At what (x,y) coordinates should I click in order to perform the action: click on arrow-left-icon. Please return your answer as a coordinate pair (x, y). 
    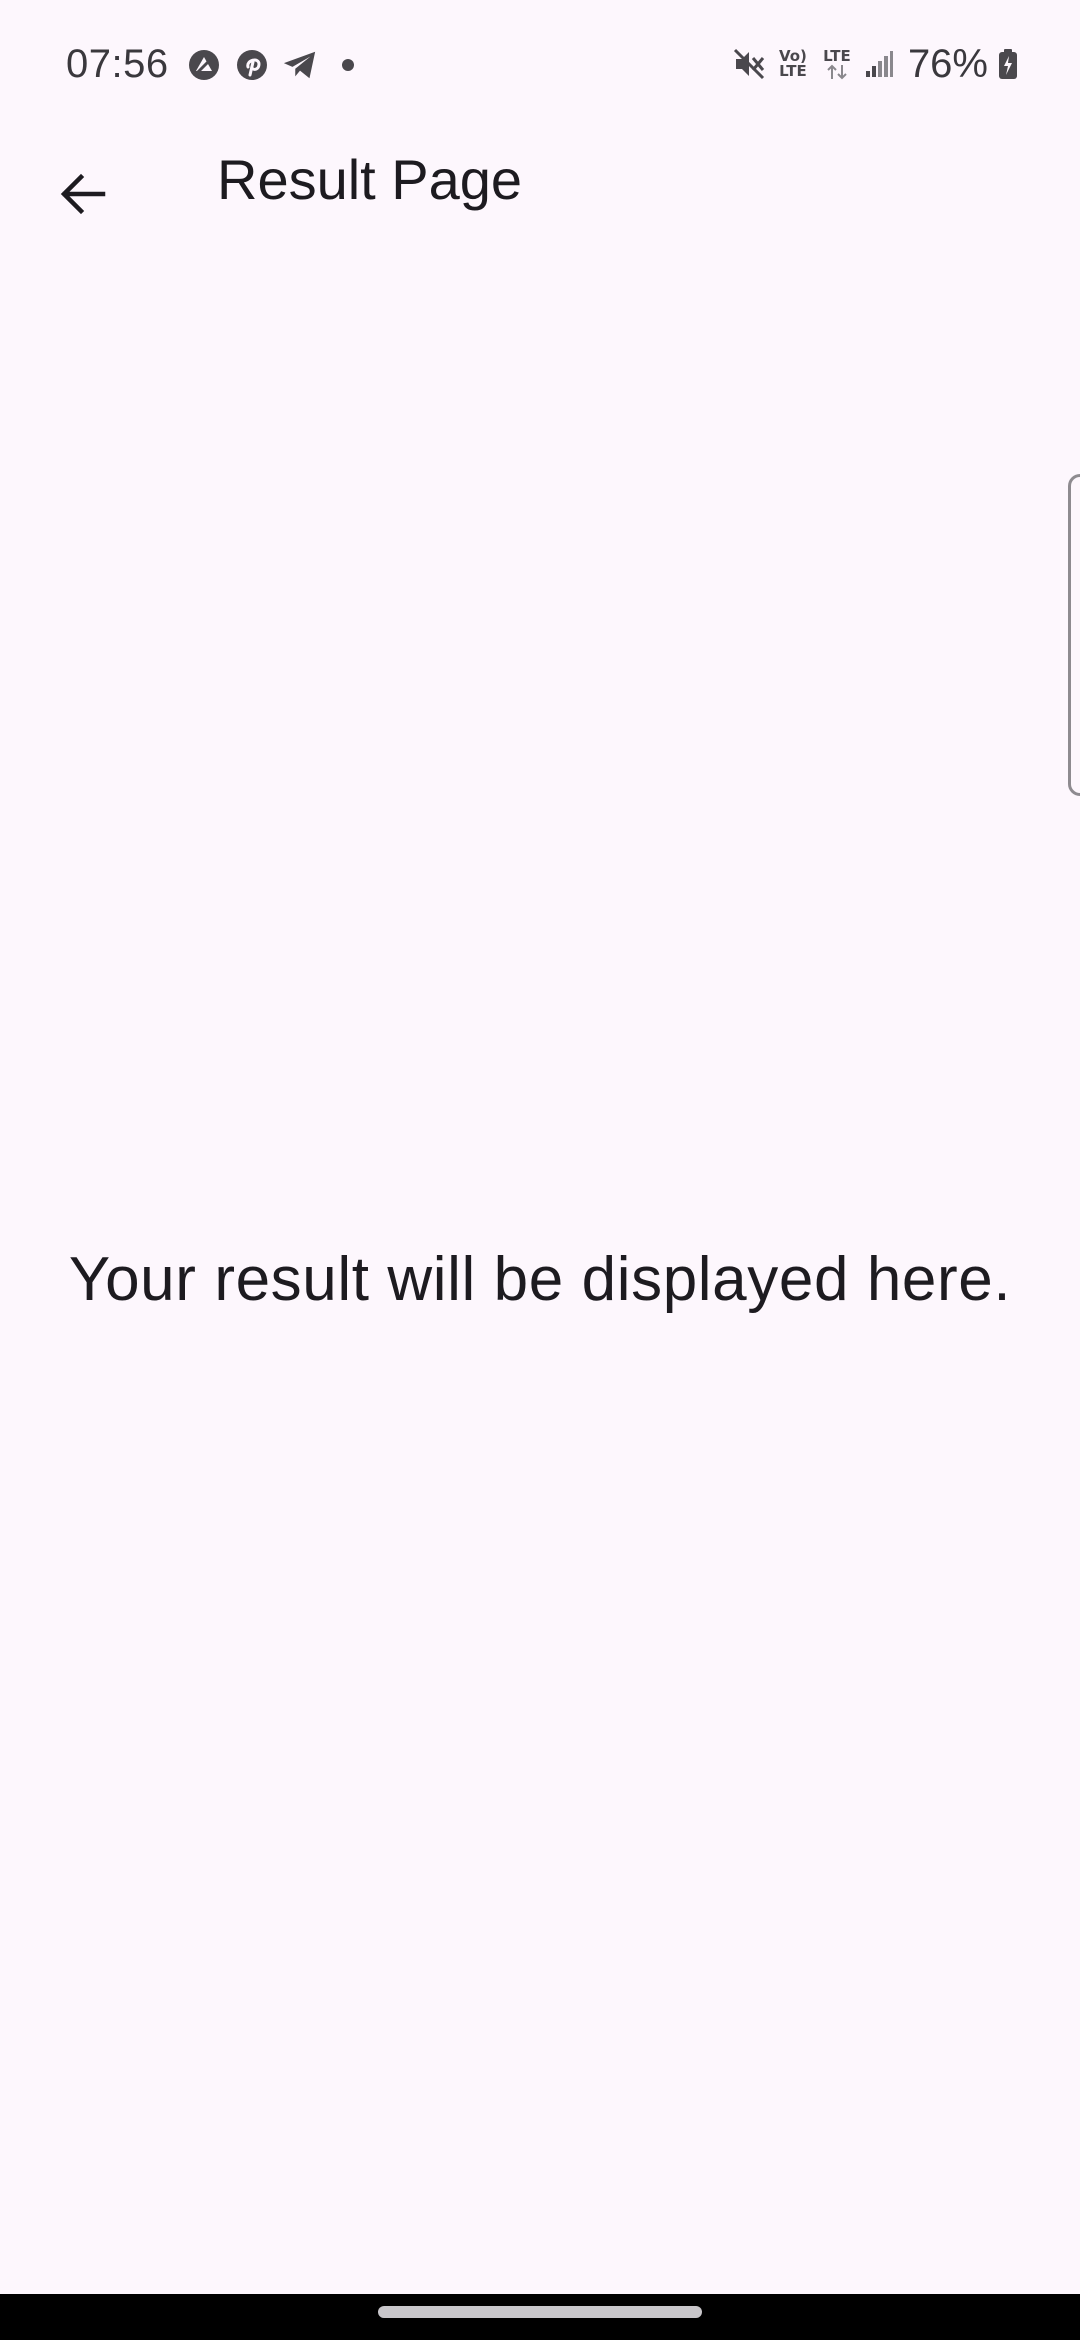
    Looking at the image, I should click on (83, 194).